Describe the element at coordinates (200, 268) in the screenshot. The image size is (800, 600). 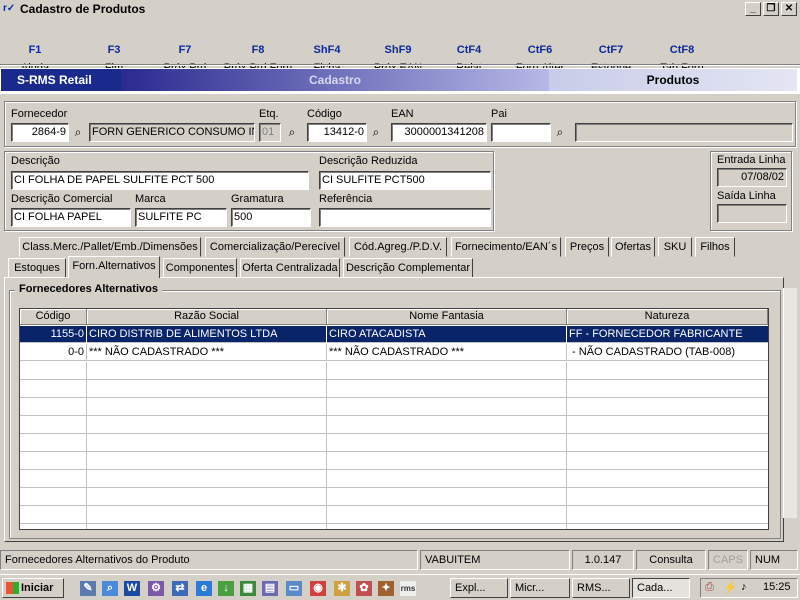
I see `tab-componentes: Componentes` at that location.